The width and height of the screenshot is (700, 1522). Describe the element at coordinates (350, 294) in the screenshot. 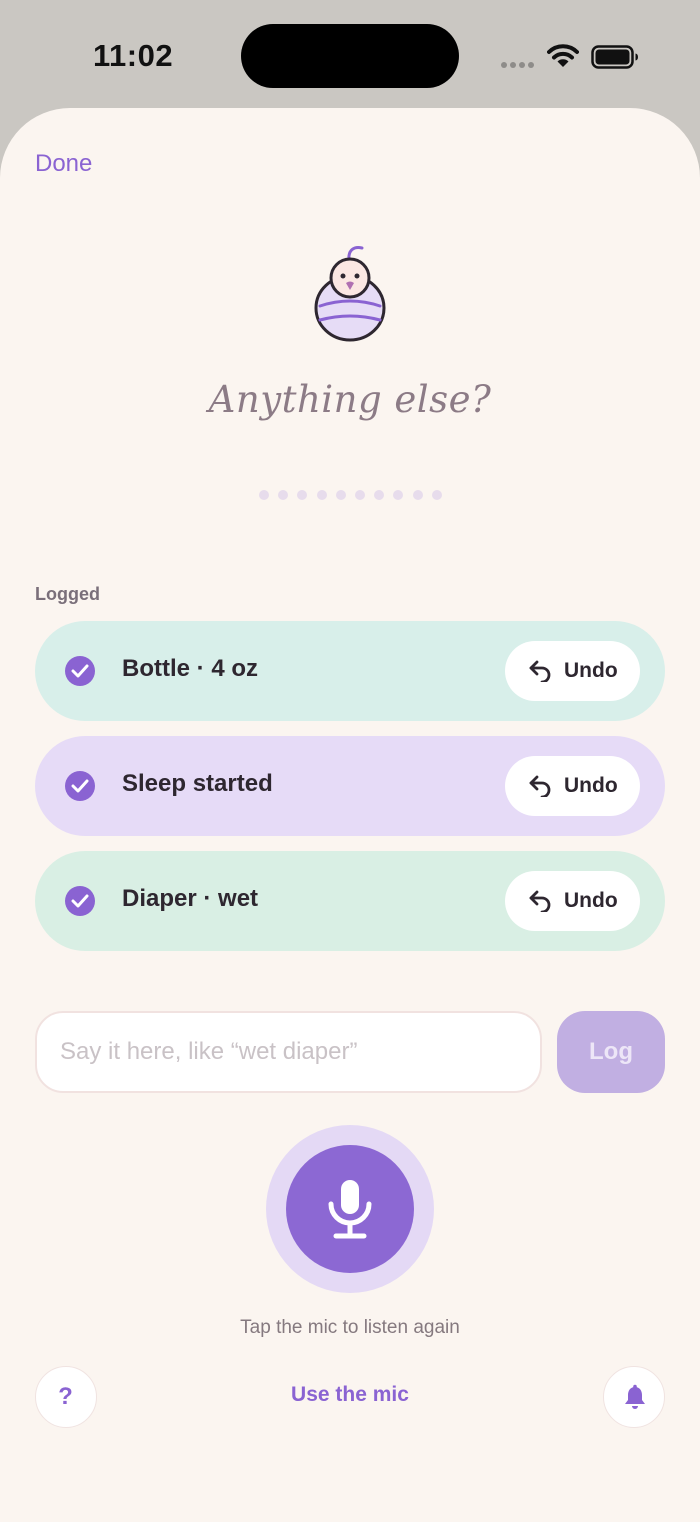

I see `swaddled-baby-icon` at that location.